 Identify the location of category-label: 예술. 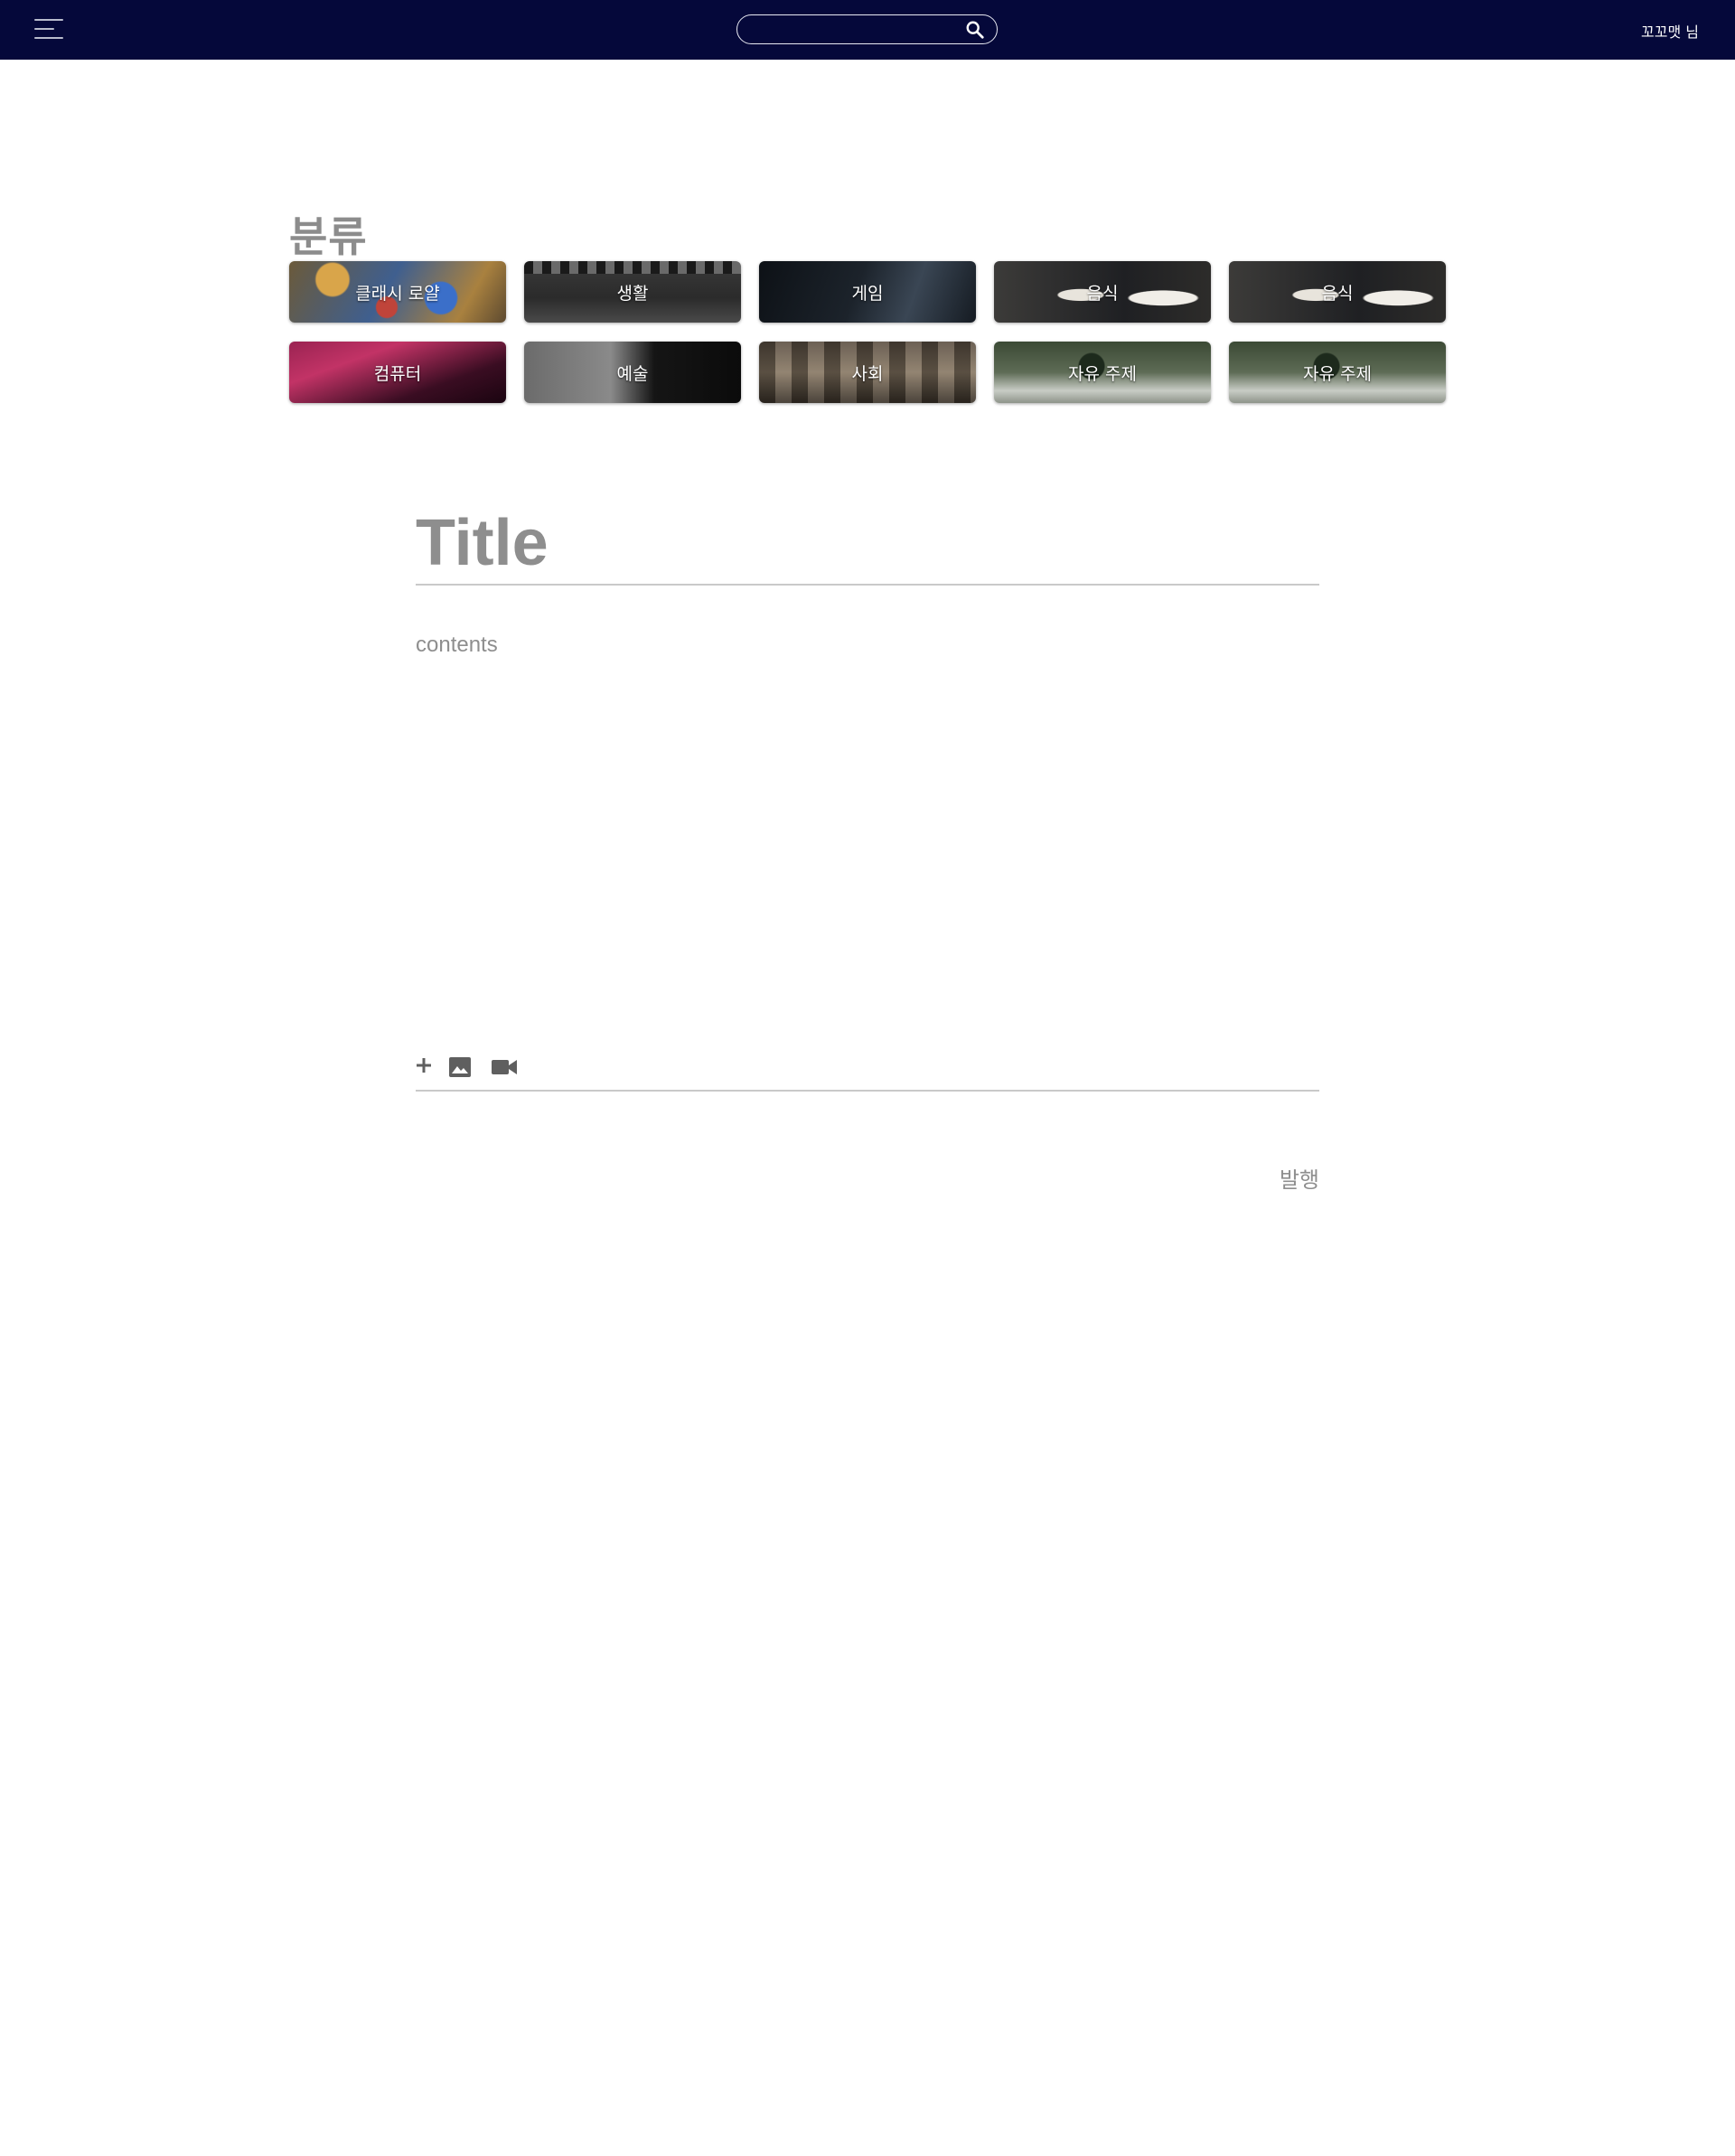
(632, 373).